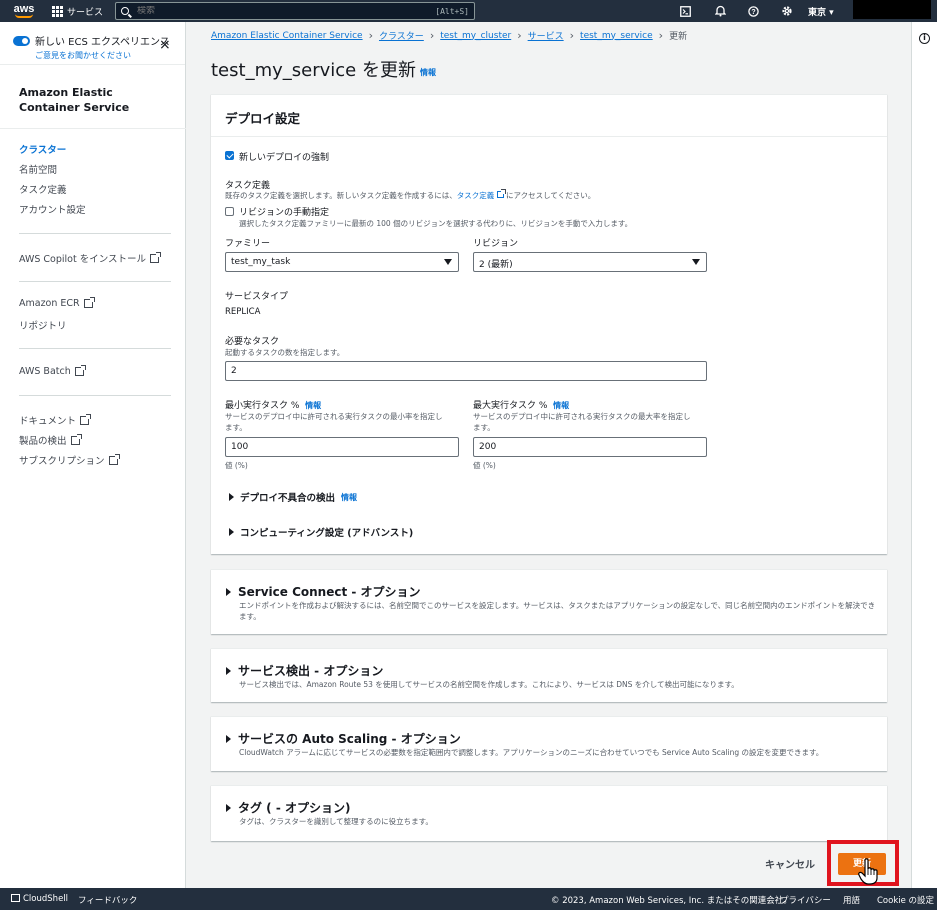 The height and width of the screenshot is (910, 937). What do you see at coordinates (69, 460) in the screenshot?
I see `sidebar-item-subscriptions: サブスクリプション` at bounding box center [69, 460].